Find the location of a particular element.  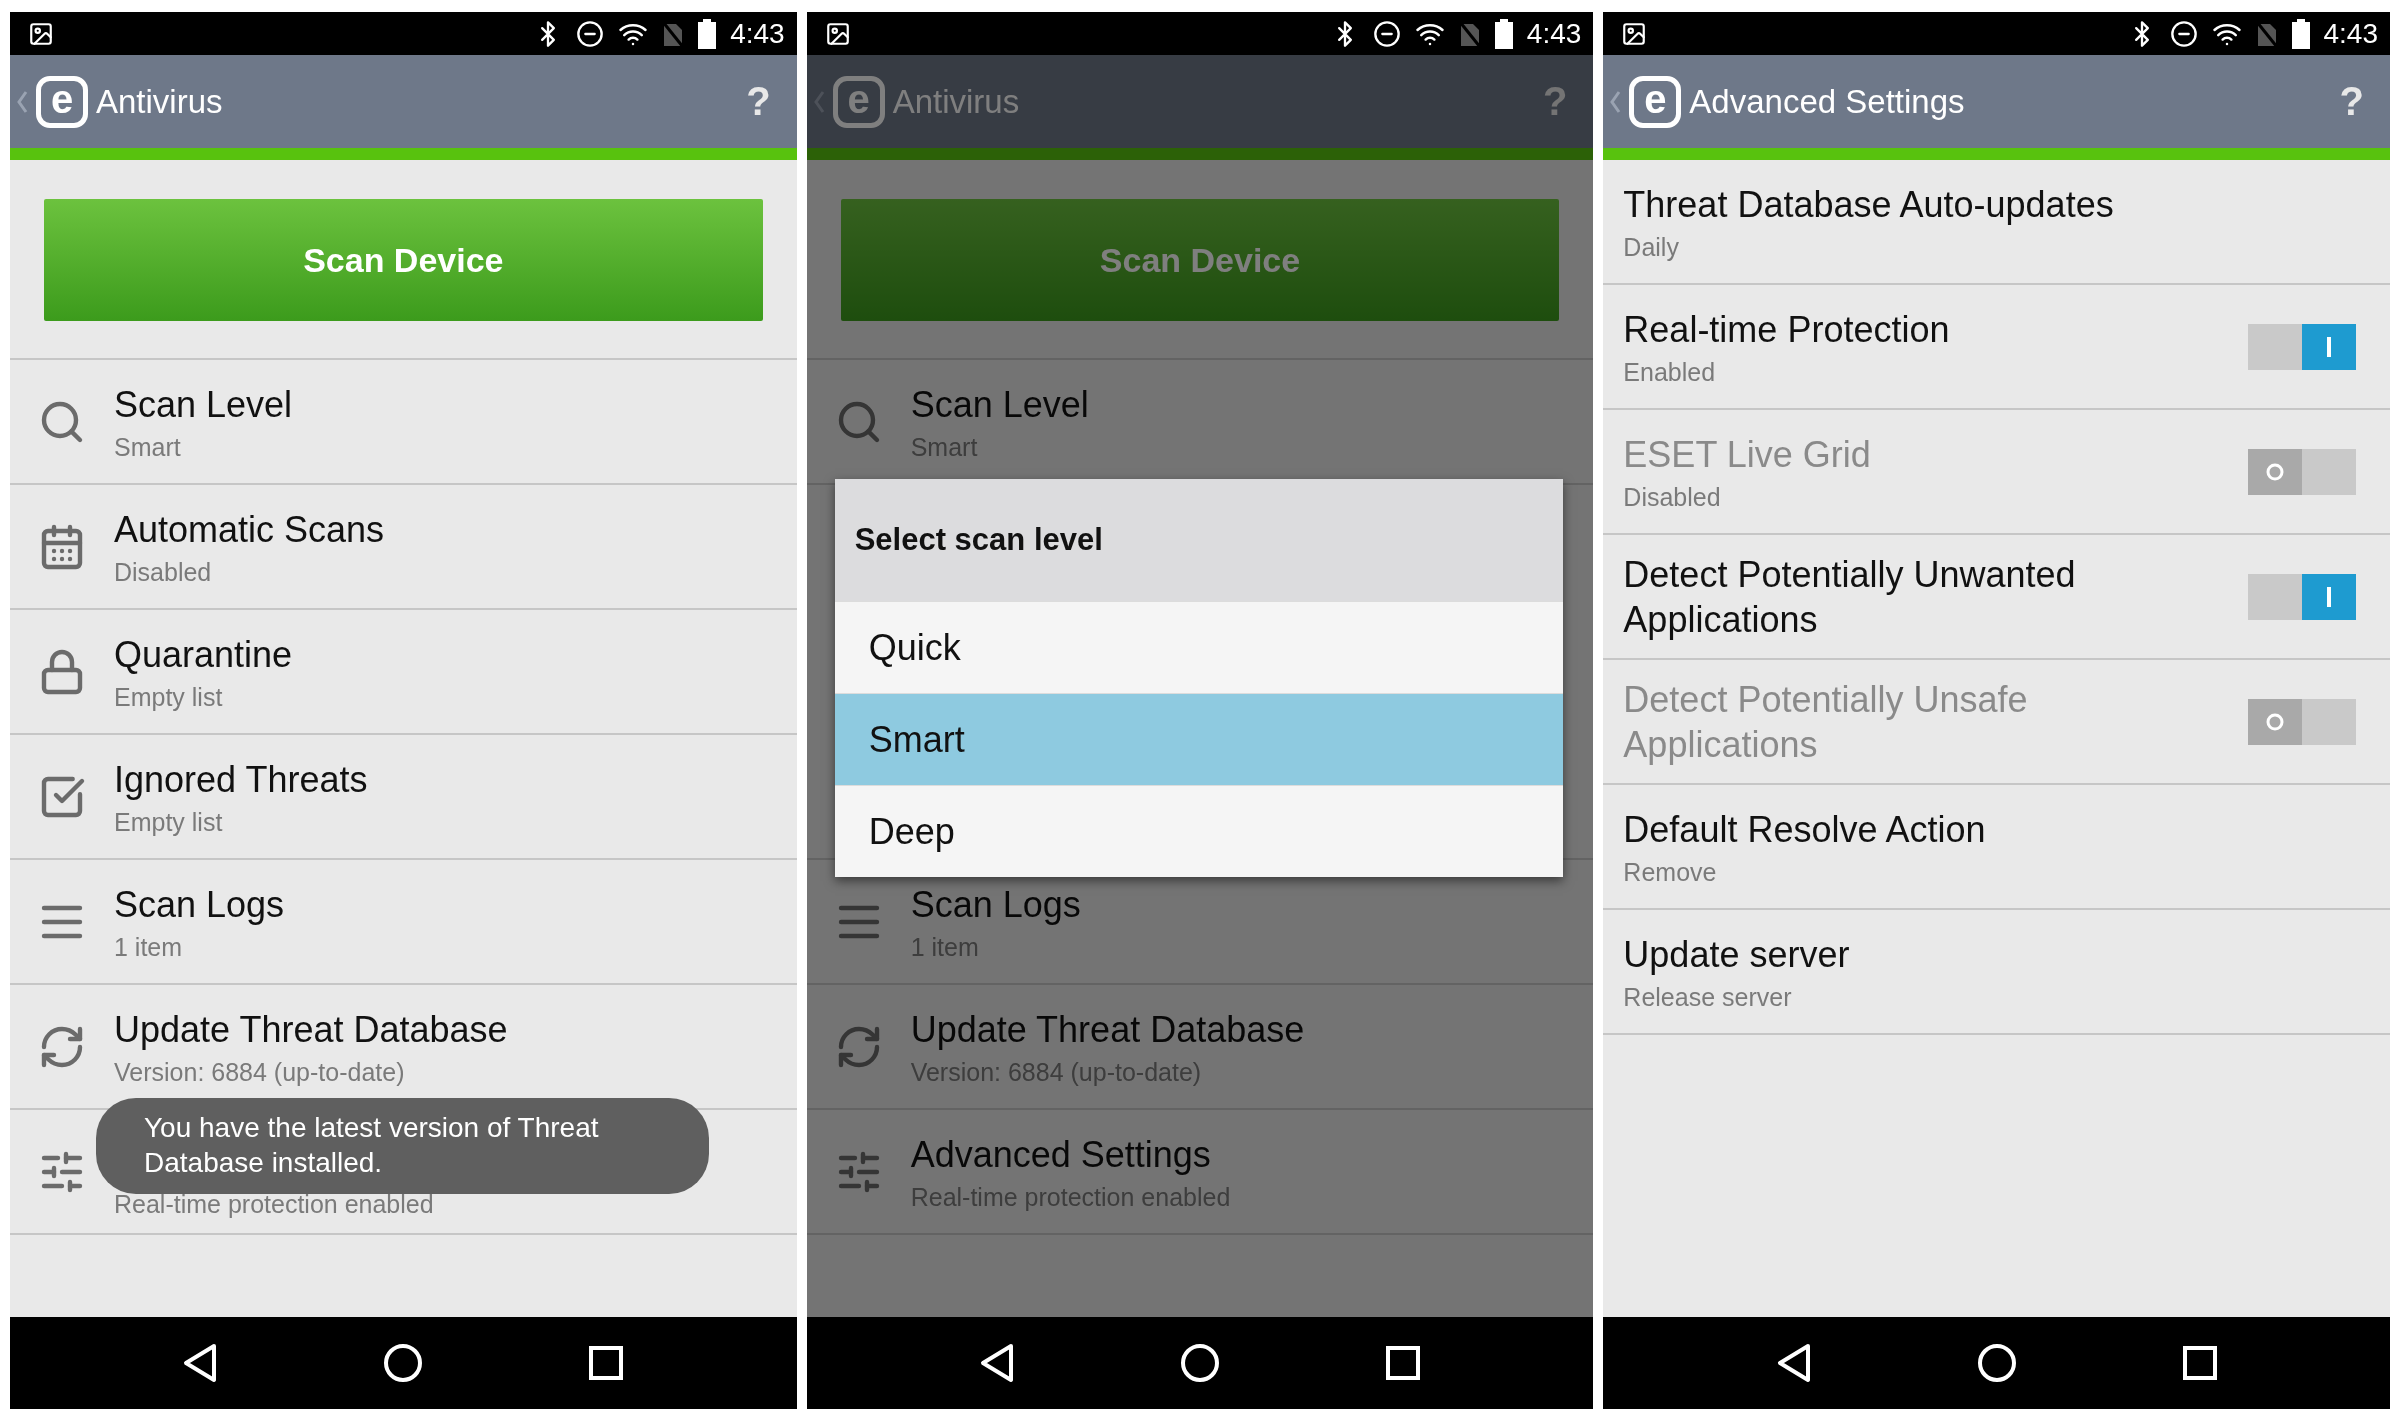

setting-value: Remove is located at coordinates (1670, 872).